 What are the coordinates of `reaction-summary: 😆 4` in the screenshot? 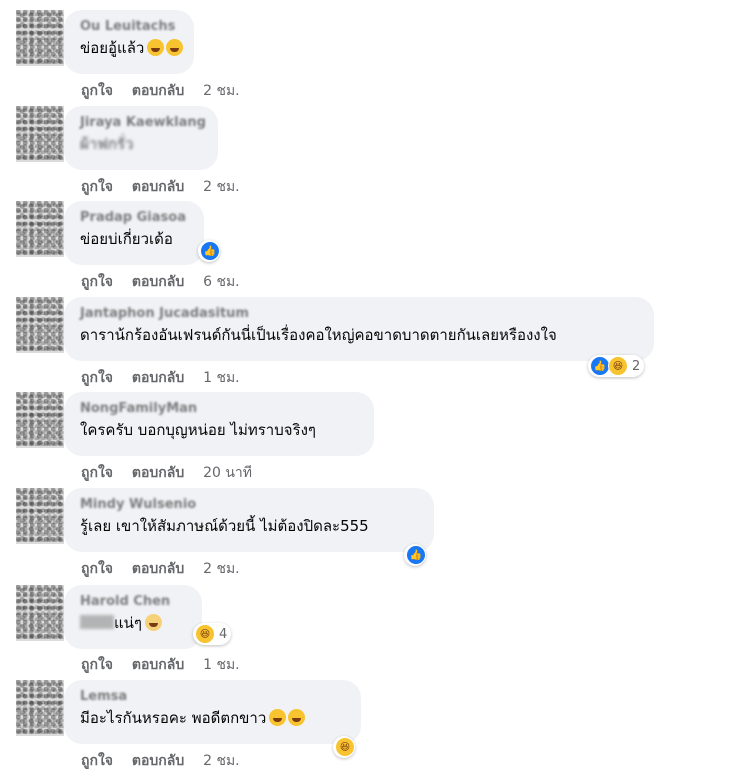 It's located at (212, 634).